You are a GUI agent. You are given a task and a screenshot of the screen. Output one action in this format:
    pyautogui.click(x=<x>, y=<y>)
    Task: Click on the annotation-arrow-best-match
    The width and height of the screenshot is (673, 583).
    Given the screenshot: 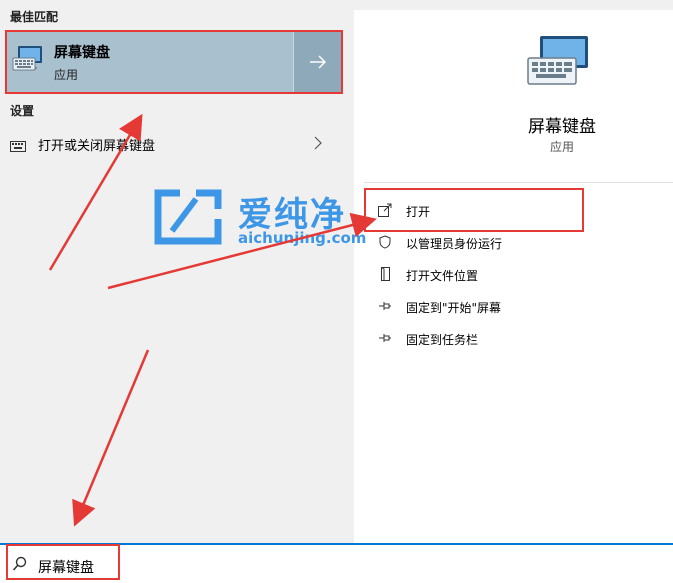 What is the action you would take?
    pyautogui.click(x=95, y=192)
    